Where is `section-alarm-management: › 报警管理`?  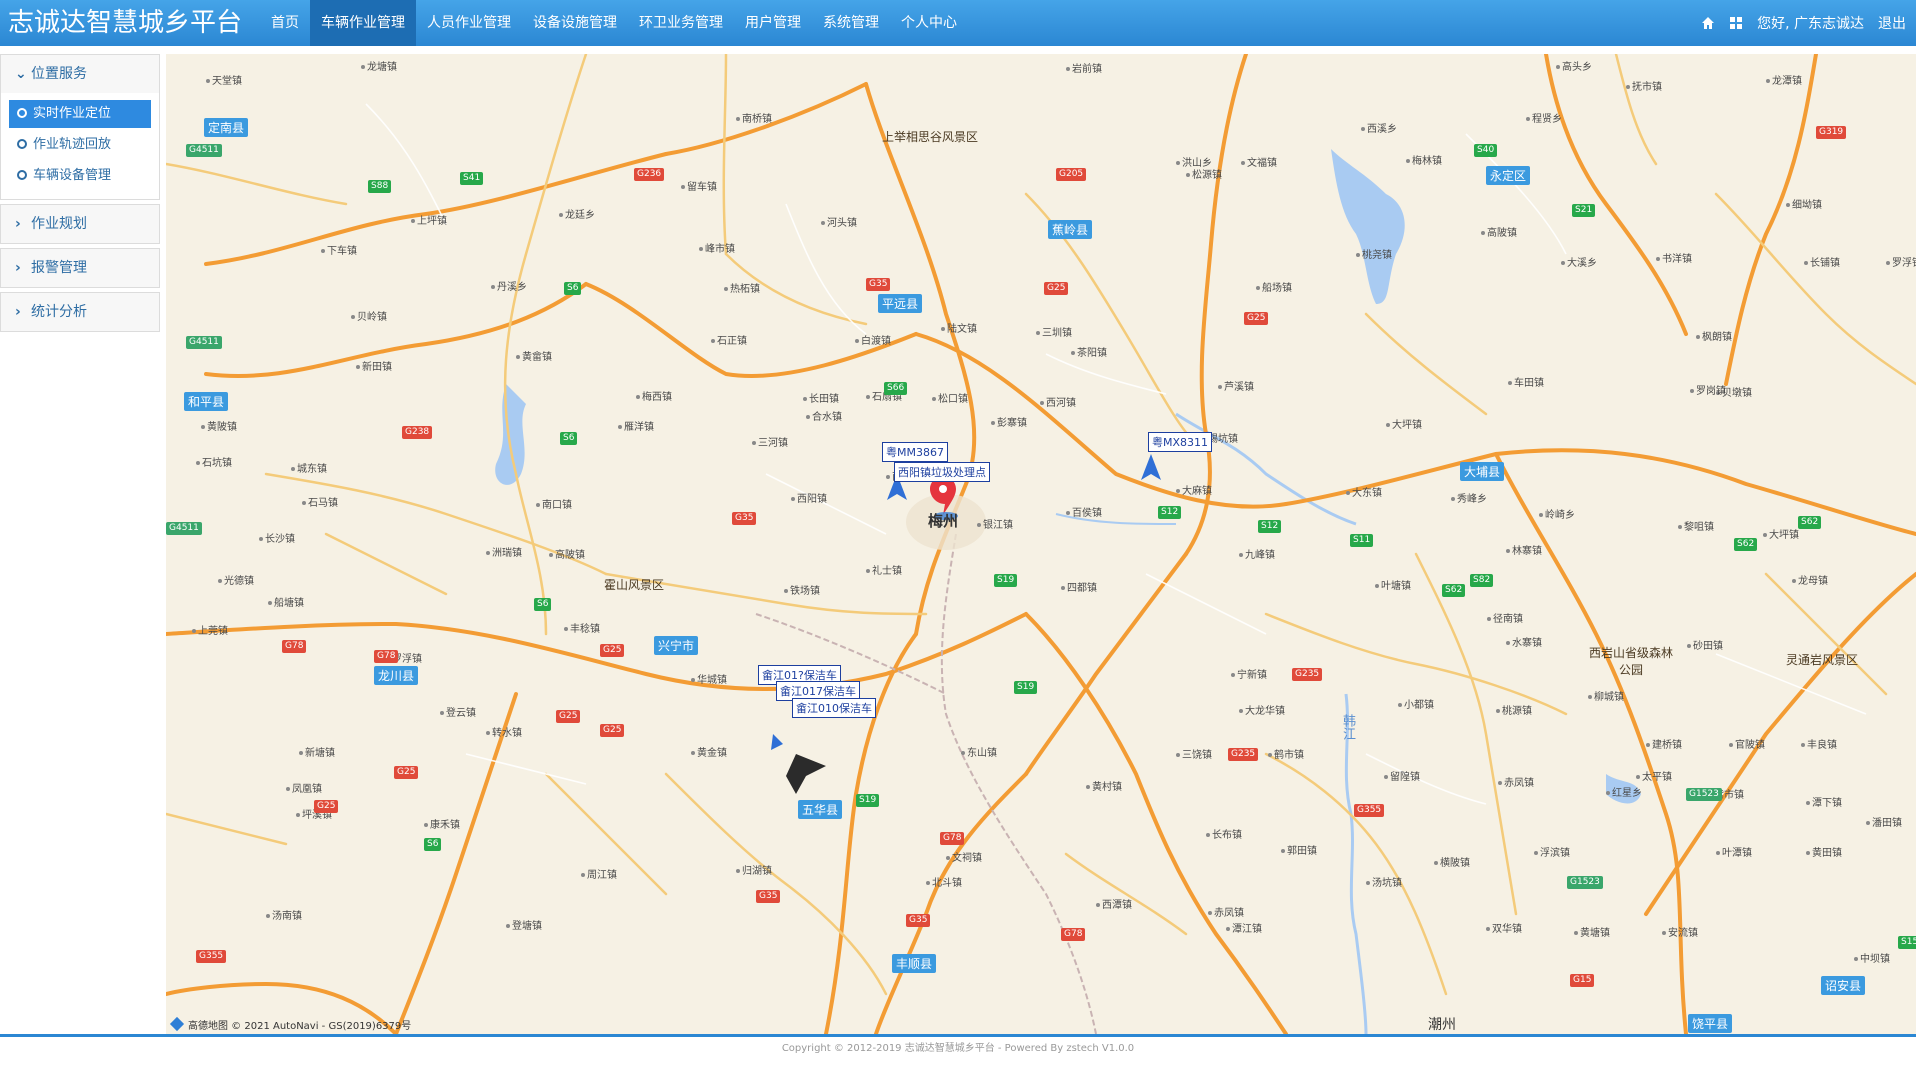 section-alarm-management: › 报警管理 is located at coordinates (80, 268).